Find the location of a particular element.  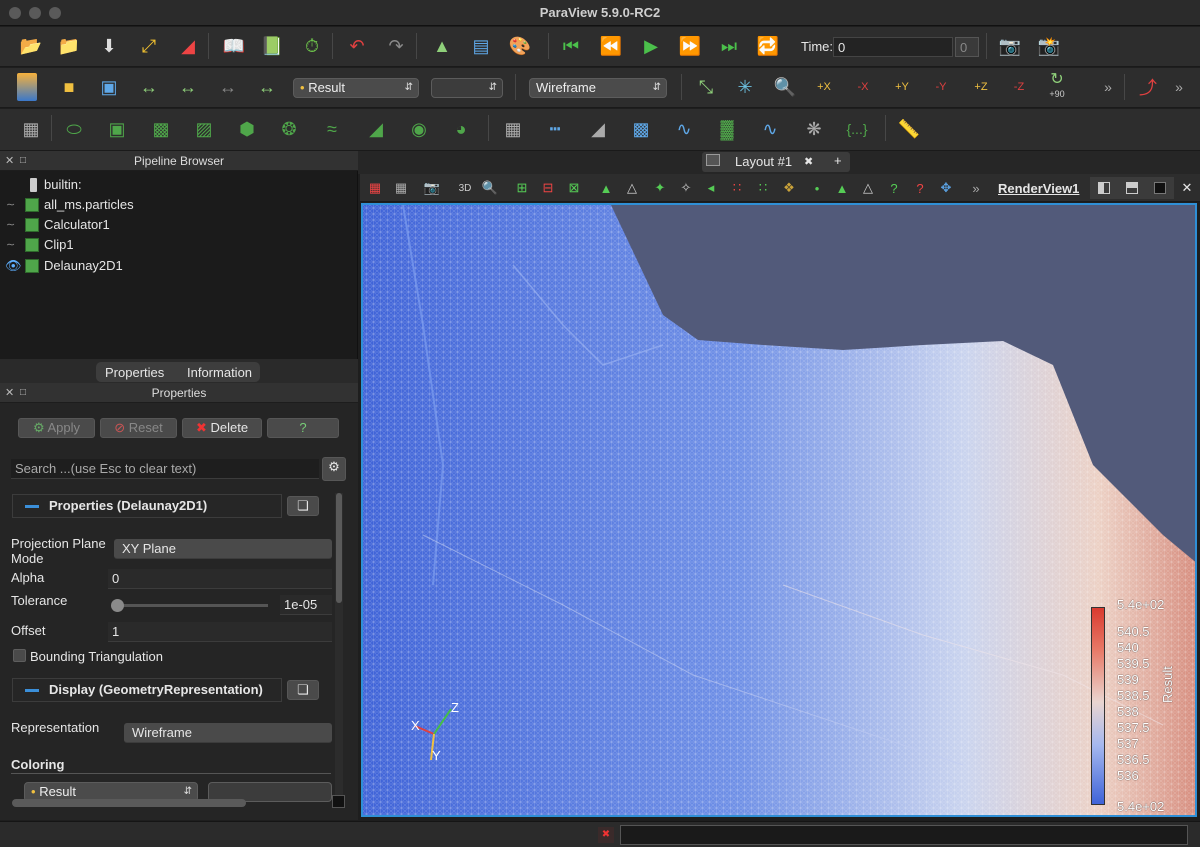

visibility-eye-icon: 👁 is located at coordinates (13, 266).